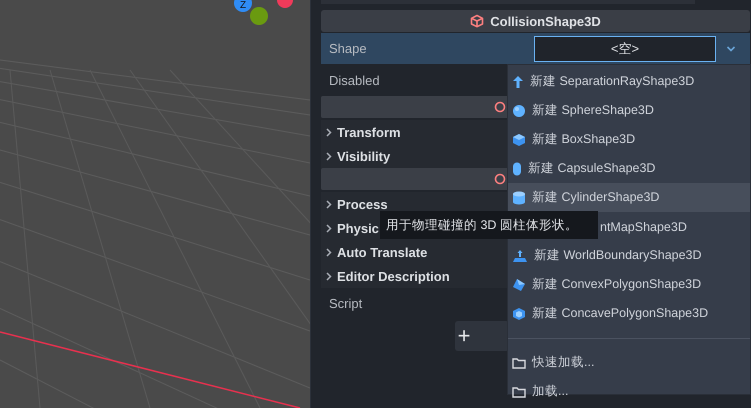 The height and width of the screenshot is (408, 751). What do you see at coordinates (354, 80) in the screenshot?
I see `property-label: Disabled` at bounding box center [354, 80].